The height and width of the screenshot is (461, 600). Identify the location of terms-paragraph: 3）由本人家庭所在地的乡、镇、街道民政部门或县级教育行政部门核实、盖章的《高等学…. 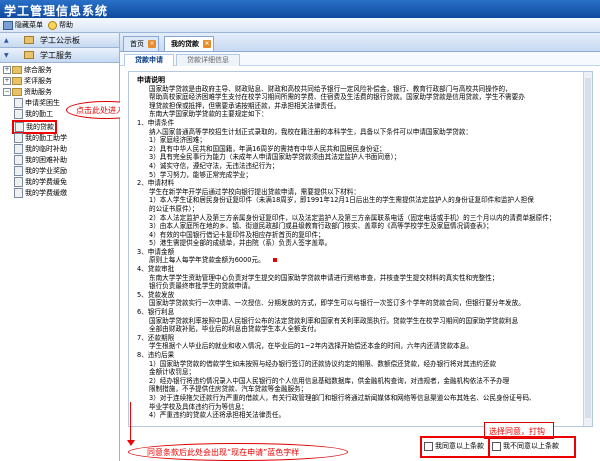
(321, 226).